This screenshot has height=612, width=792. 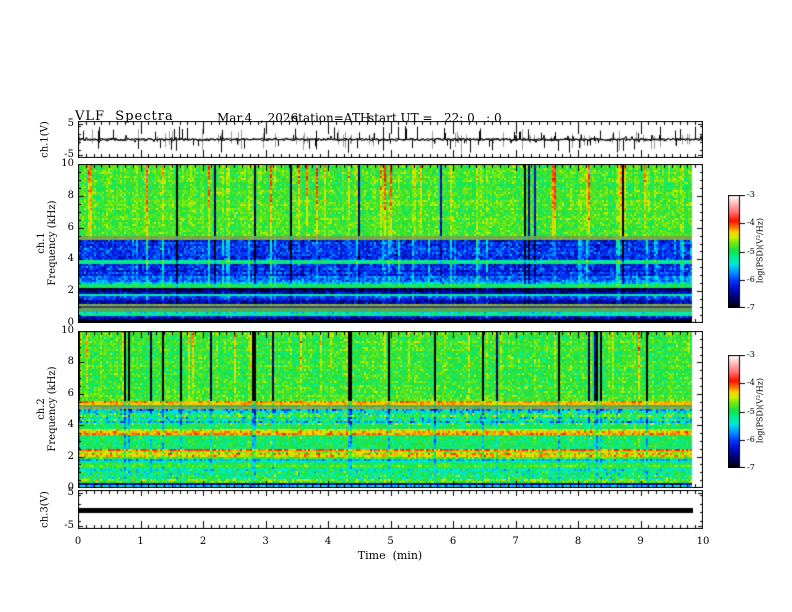 What do you see at coordinates (70, 456) in the screenshot?
I see `ch2-frequency-ytick-label: 2` at bounding box center [70, 456].